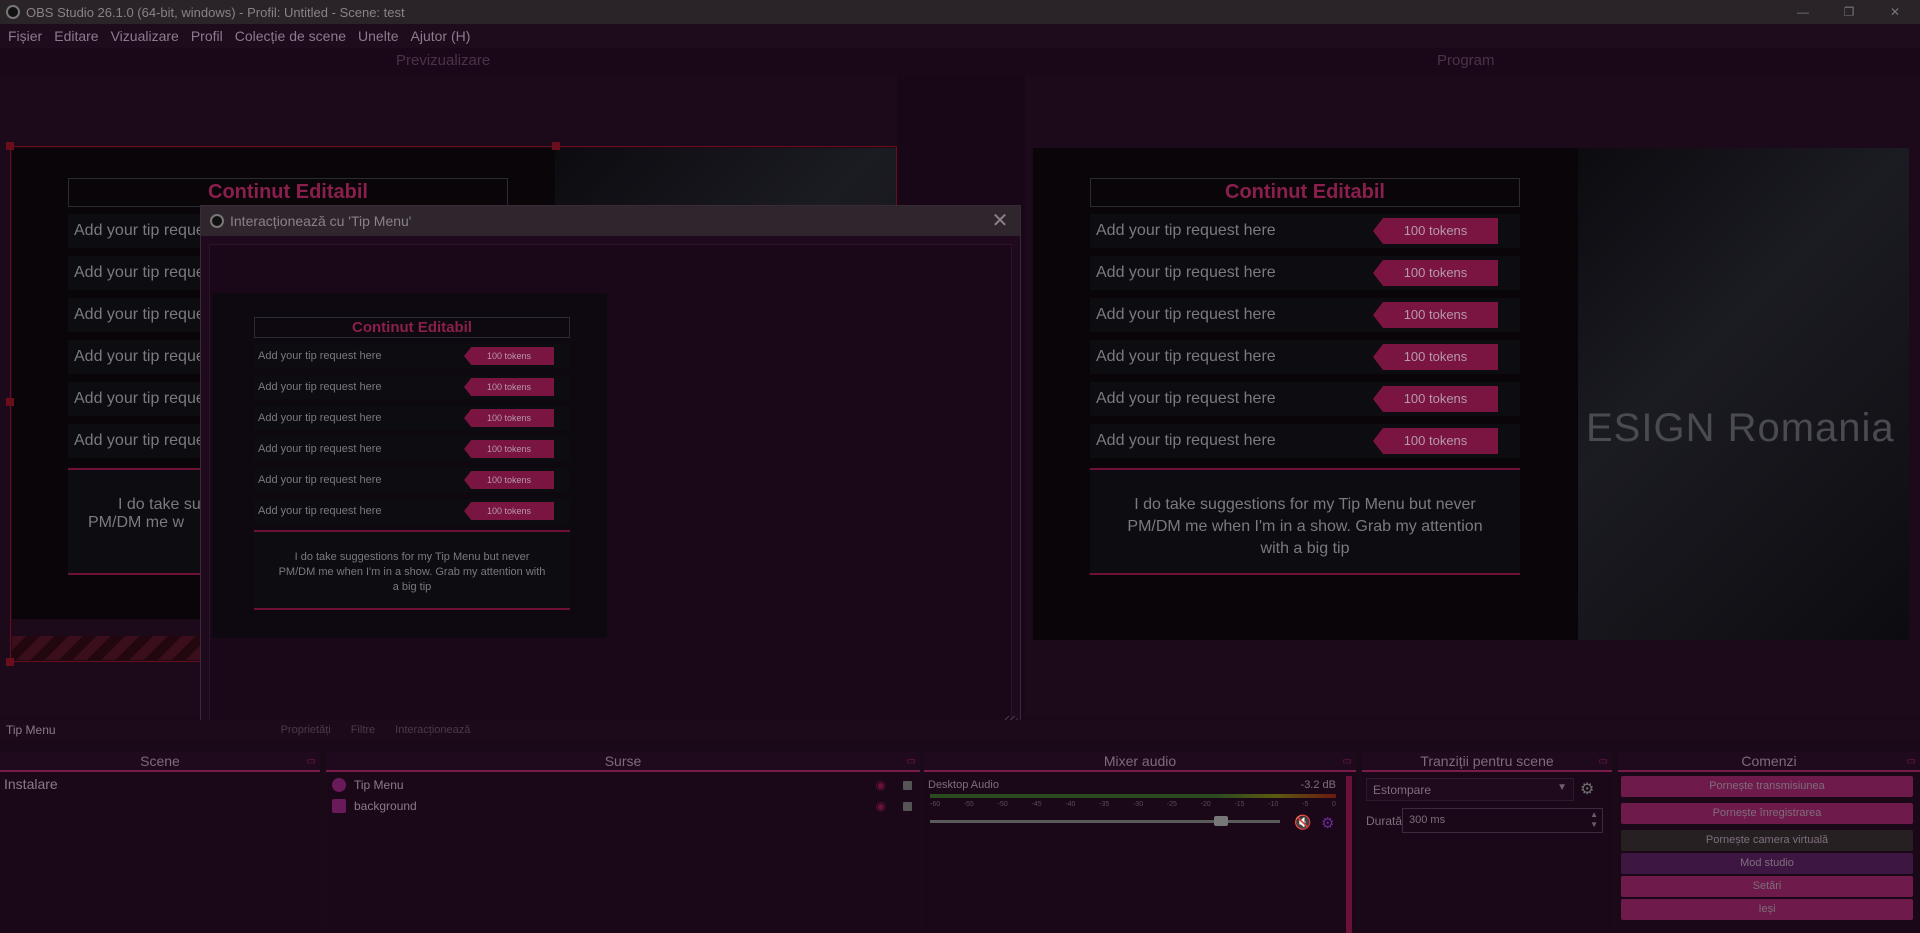  What do you see at coordinates (1562, 787) in the screenshot?
I see `chevron-down-icon: ▼` at bounding box center [1562, 787].